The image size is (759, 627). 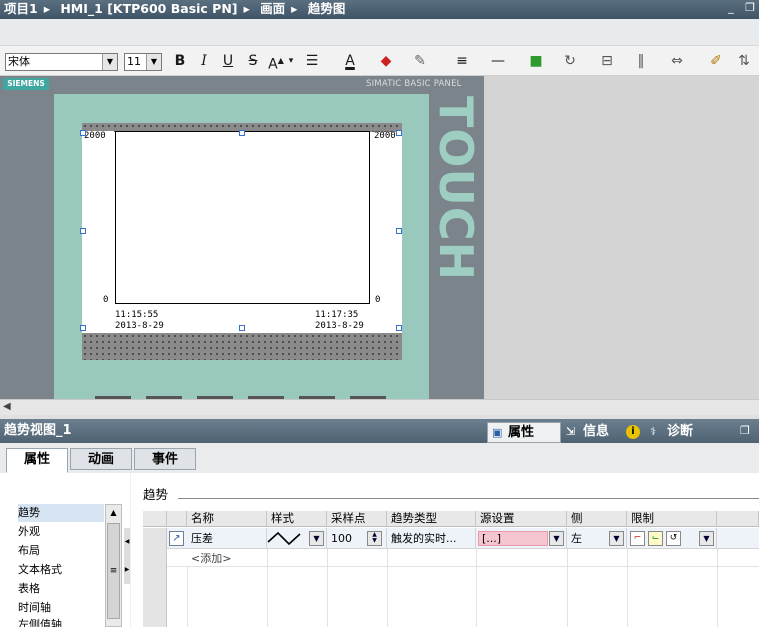 What do you see at coordinates (741, 7) in the screenshot?
I see `window-controls: _ ❐` at bounding box center [741, 7].